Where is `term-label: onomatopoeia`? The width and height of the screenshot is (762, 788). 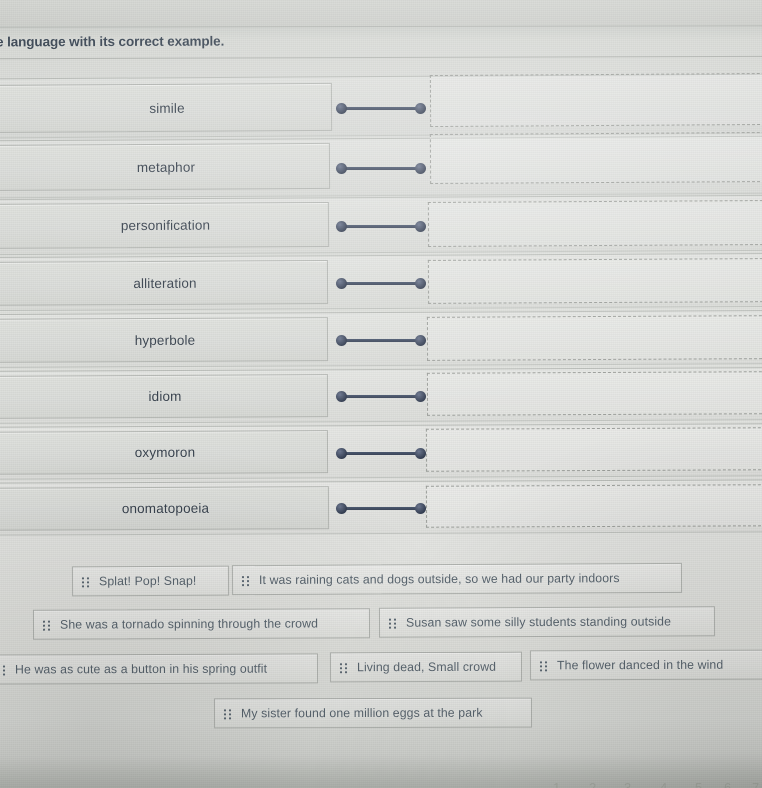
term-label: onomatopoeia is located at coordinates (165, 508).